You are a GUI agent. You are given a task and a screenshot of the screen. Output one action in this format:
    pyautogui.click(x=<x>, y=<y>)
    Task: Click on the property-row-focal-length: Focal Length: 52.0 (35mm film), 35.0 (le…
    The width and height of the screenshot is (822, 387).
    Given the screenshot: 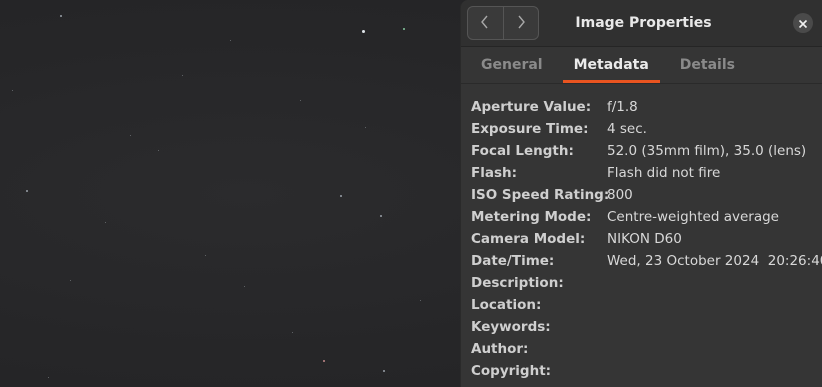 What is the action you would take?
    pyautogui.click(x=646, y=151)
    